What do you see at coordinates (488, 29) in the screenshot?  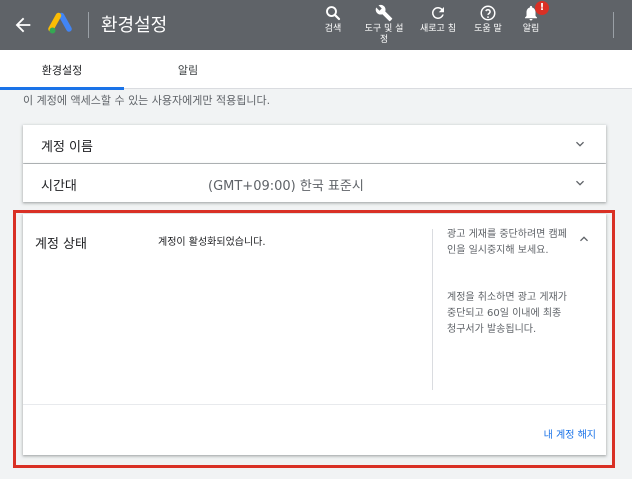 I see `help-label: 도움 말` at bounding box center [488, 29].